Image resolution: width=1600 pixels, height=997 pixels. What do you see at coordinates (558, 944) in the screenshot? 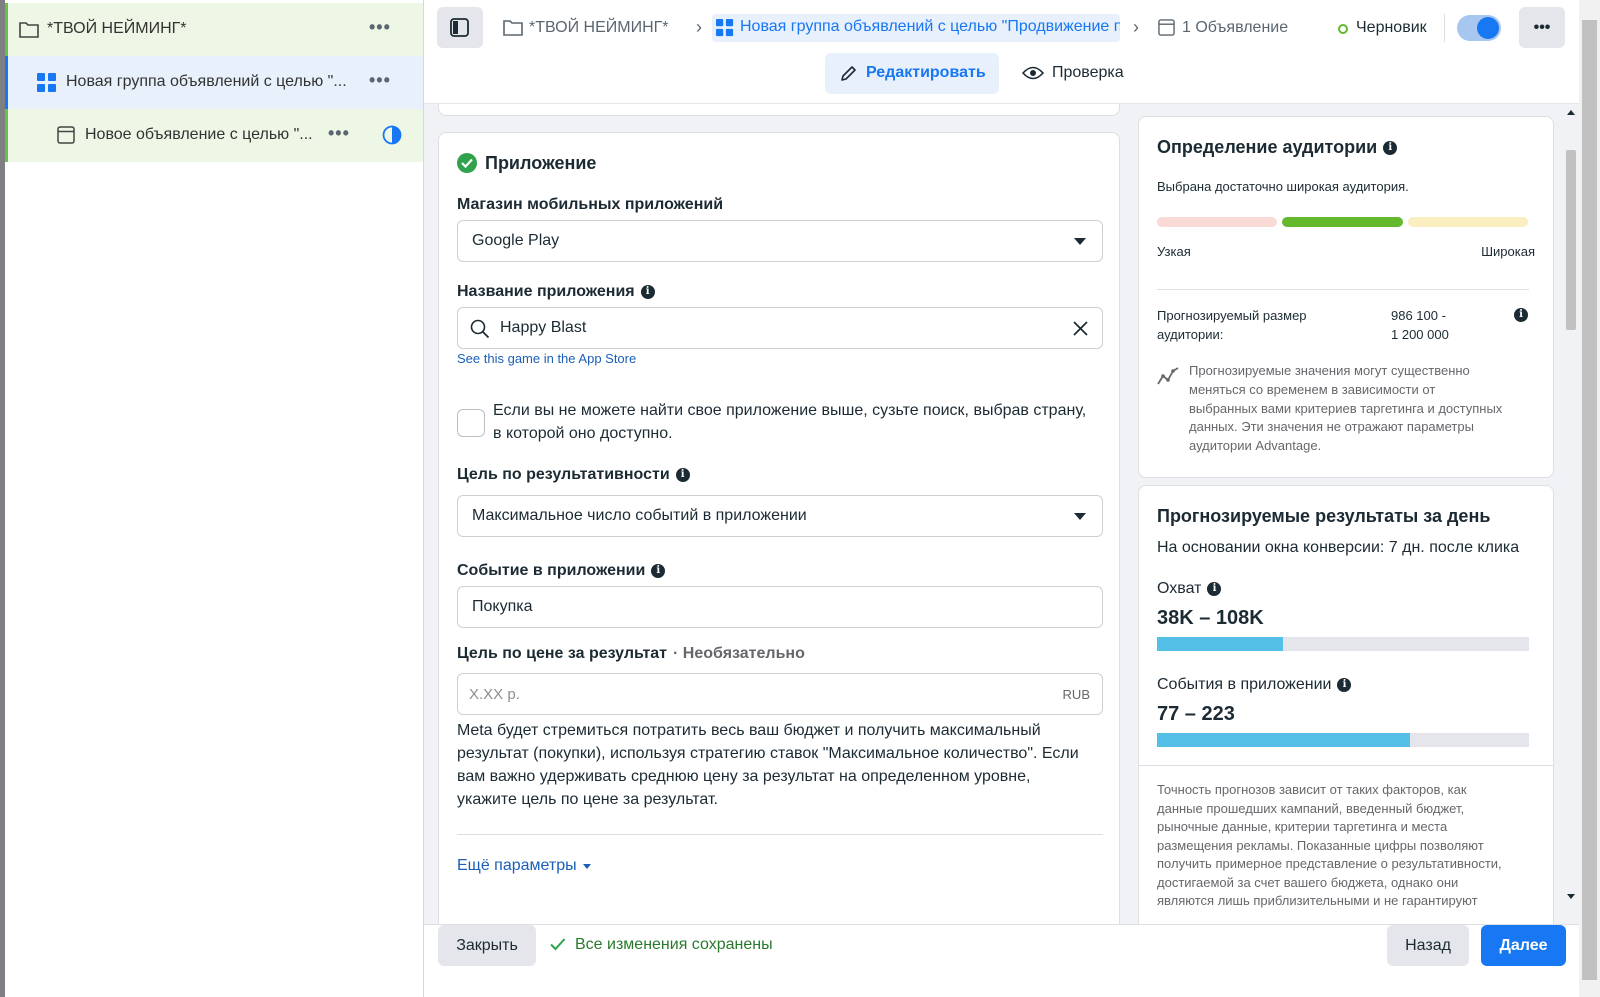
I see `checkmark-icon` at bounding box center [558, 944].